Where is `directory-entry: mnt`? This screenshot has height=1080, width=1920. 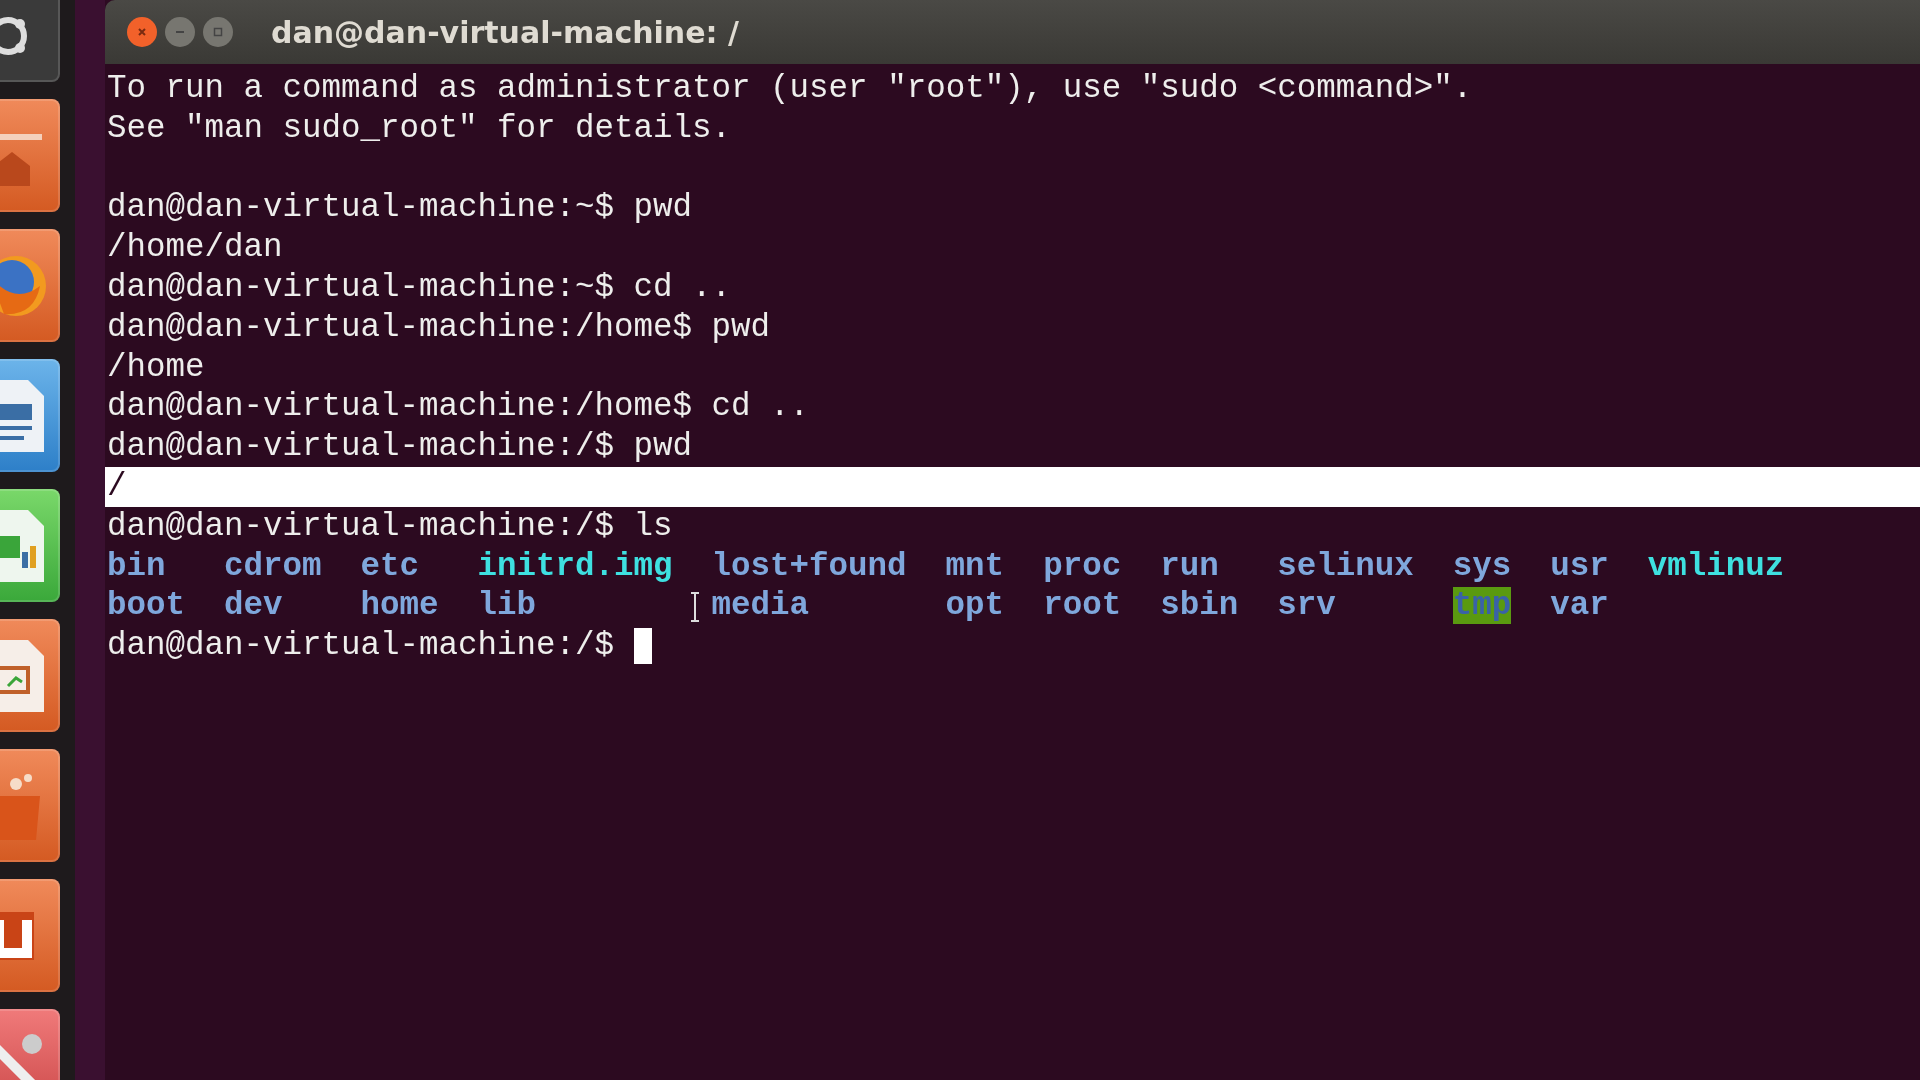 directory-entry: mnt is located at coordinates (975, 566).